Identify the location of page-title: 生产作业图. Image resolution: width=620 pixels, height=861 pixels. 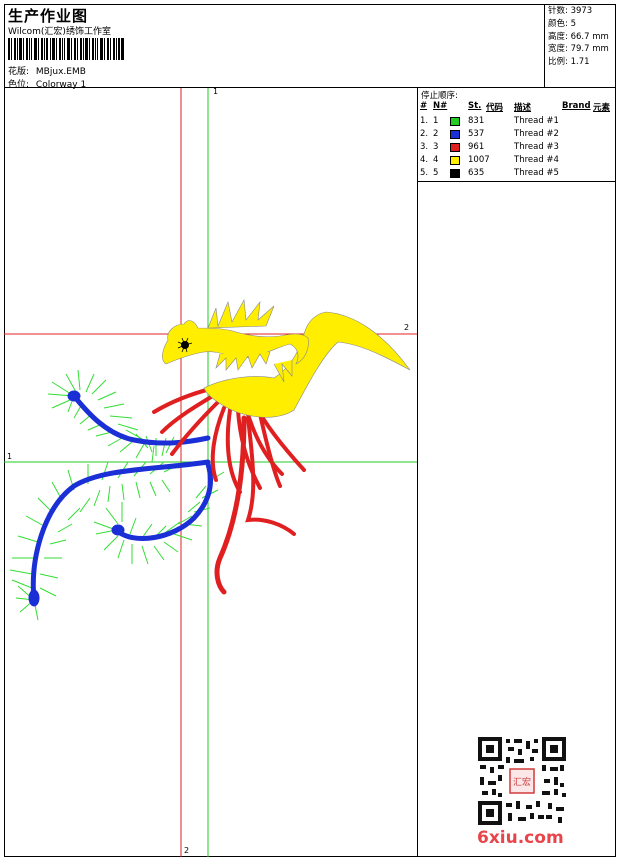
(48, 16).